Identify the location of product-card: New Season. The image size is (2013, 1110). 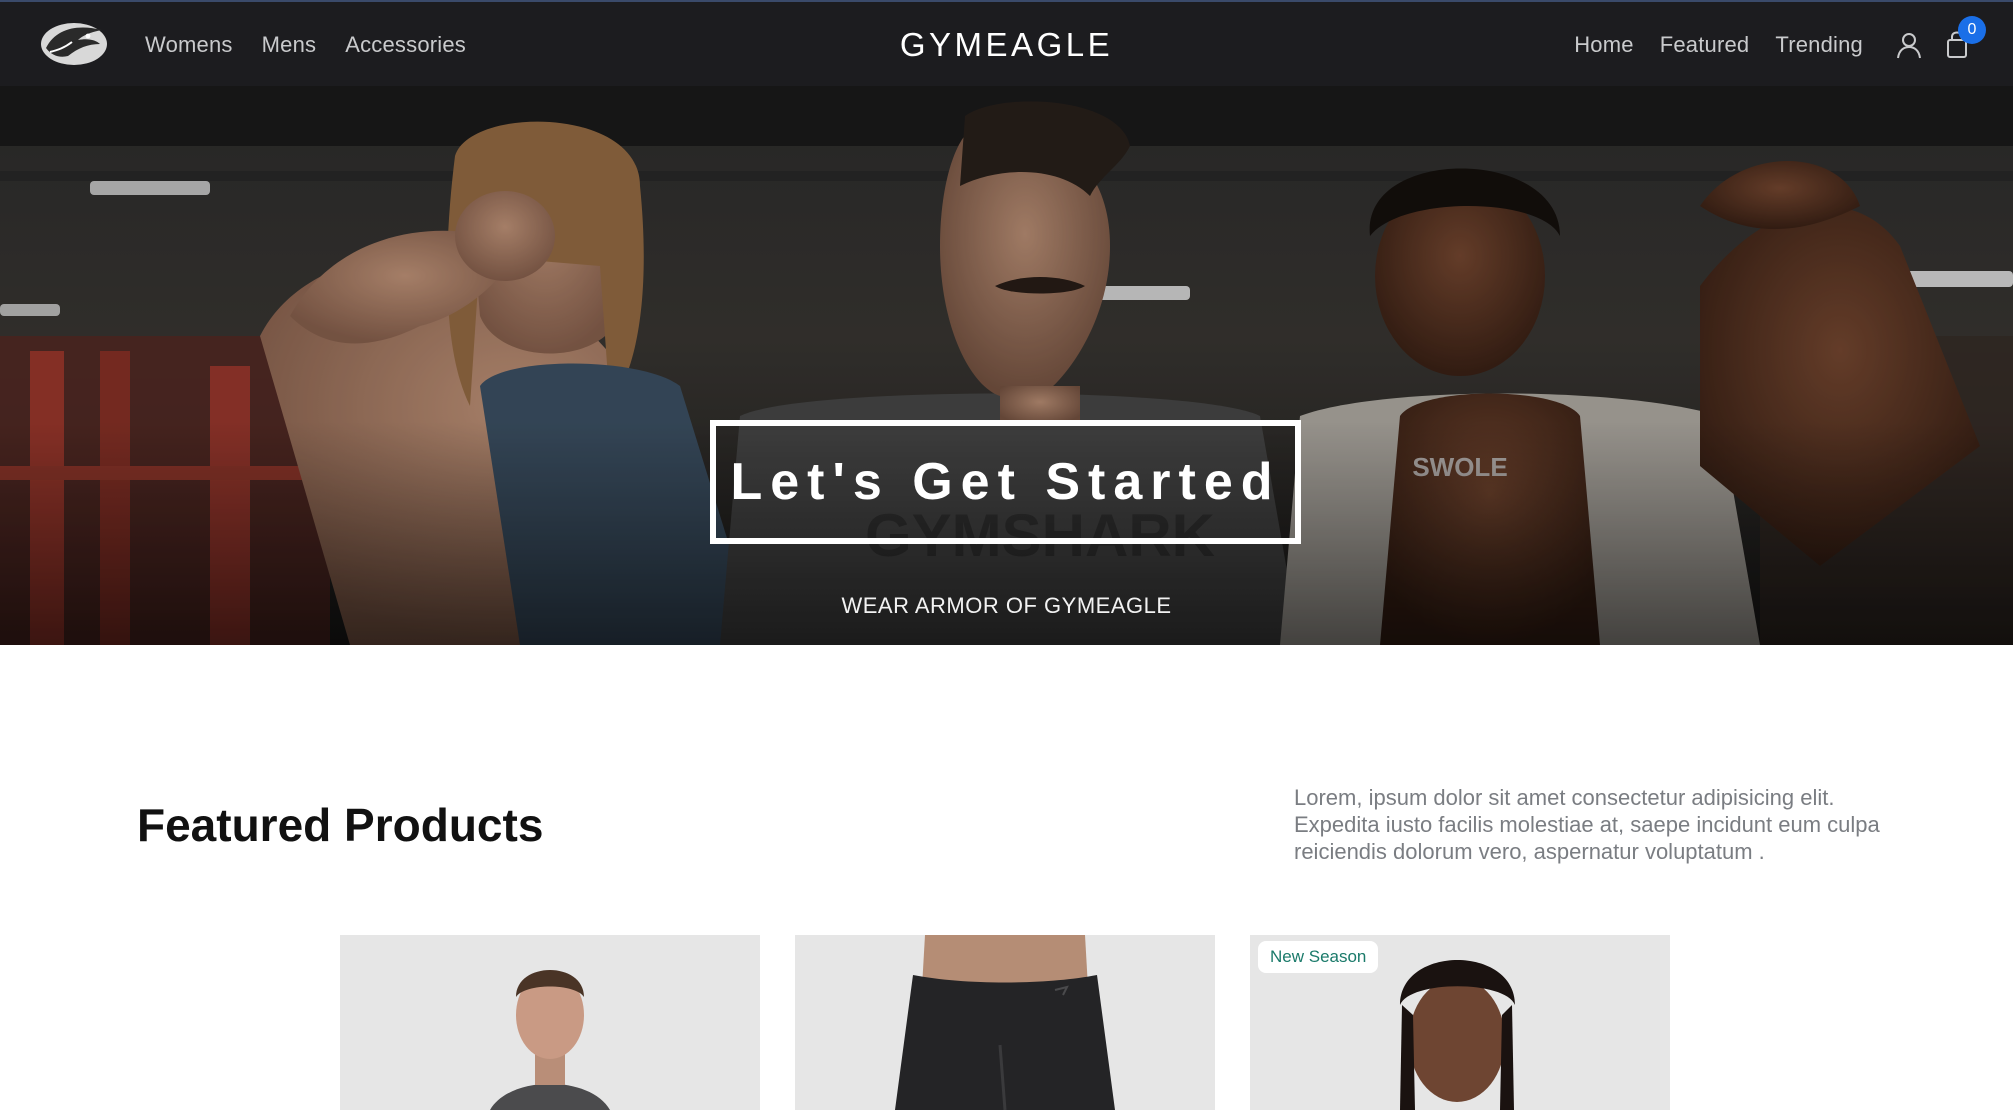
(1460, 1022).